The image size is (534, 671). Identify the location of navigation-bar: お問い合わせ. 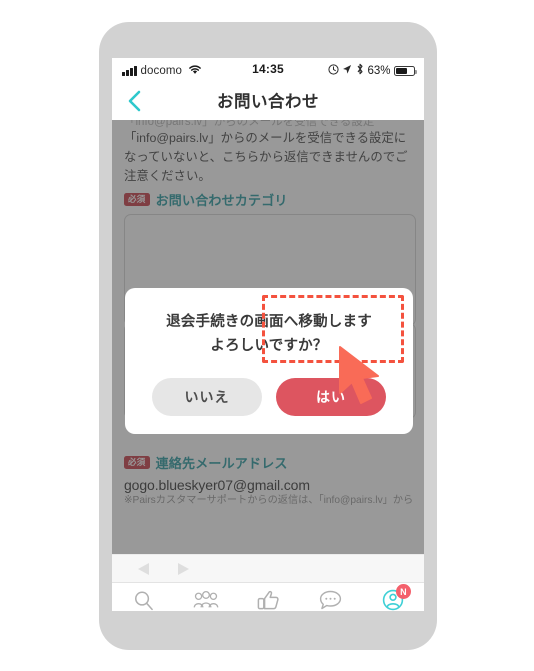
(268, 101).